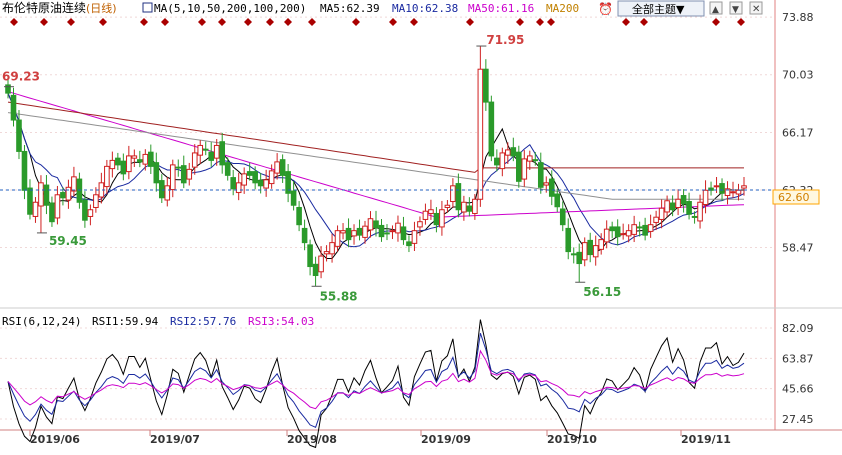 The width and height of the screenshot is (842, 455). I want to click on ma-checkbox-icon, so click(147, 7).